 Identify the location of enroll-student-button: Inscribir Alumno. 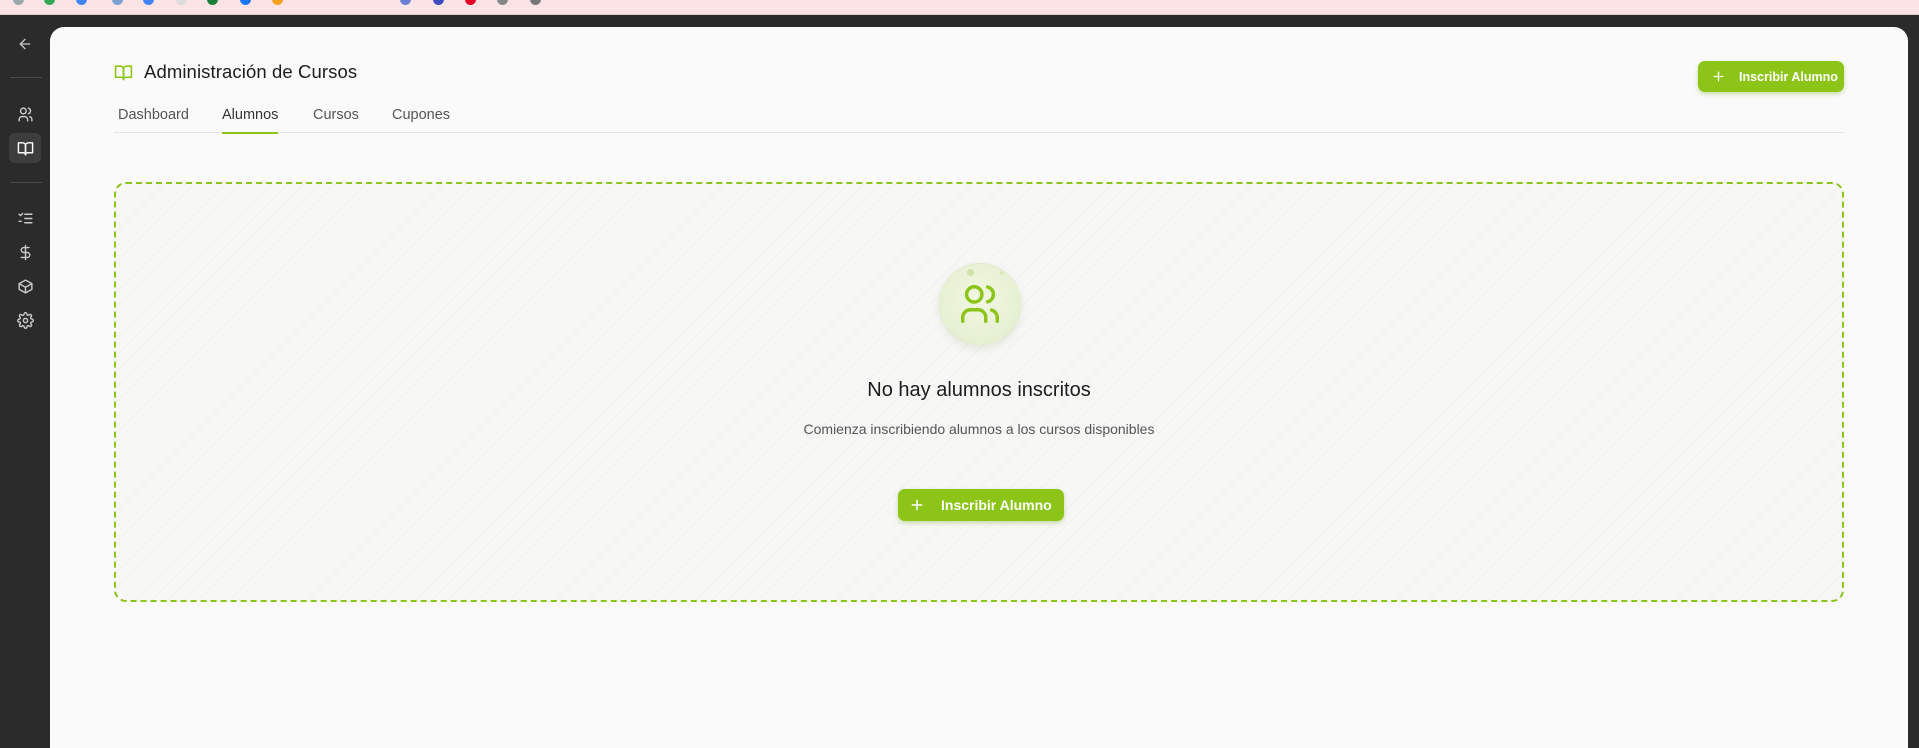
(1771, 76).